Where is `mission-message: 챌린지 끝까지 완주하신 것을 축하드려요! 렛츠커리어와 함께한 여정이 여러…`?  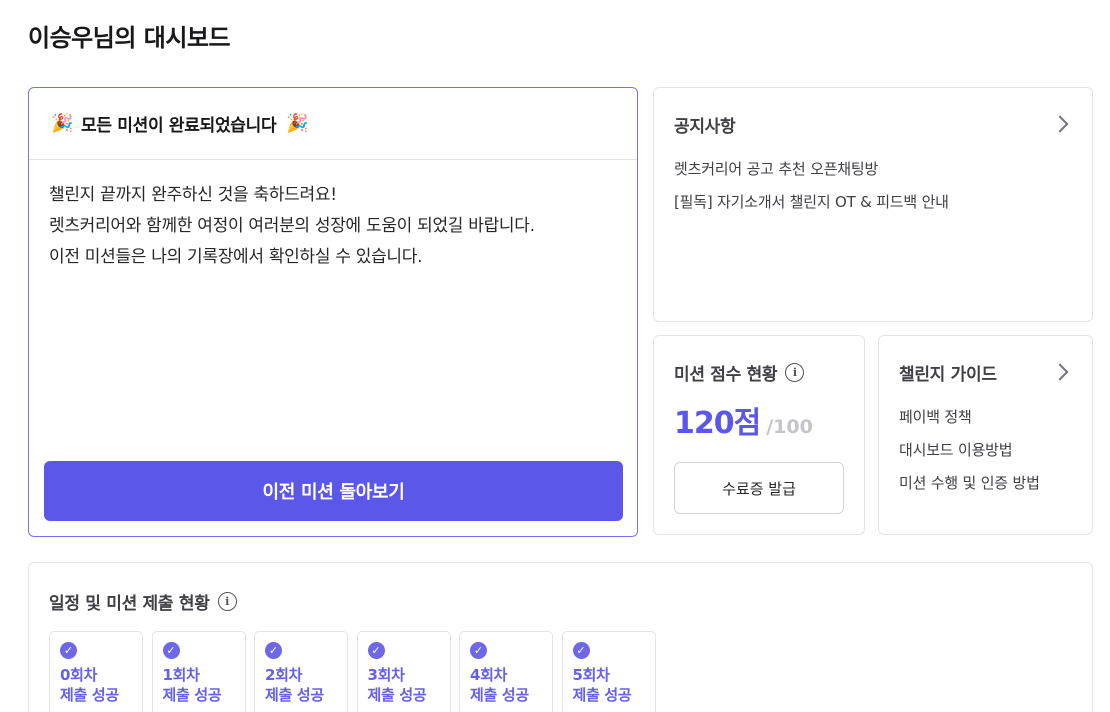
mission-message: 챌린지 끝까지 완주하신 것을 축하드려요! 렛츠커리어와 함께한 여정이 여러… is located at coordinates (333, 216).